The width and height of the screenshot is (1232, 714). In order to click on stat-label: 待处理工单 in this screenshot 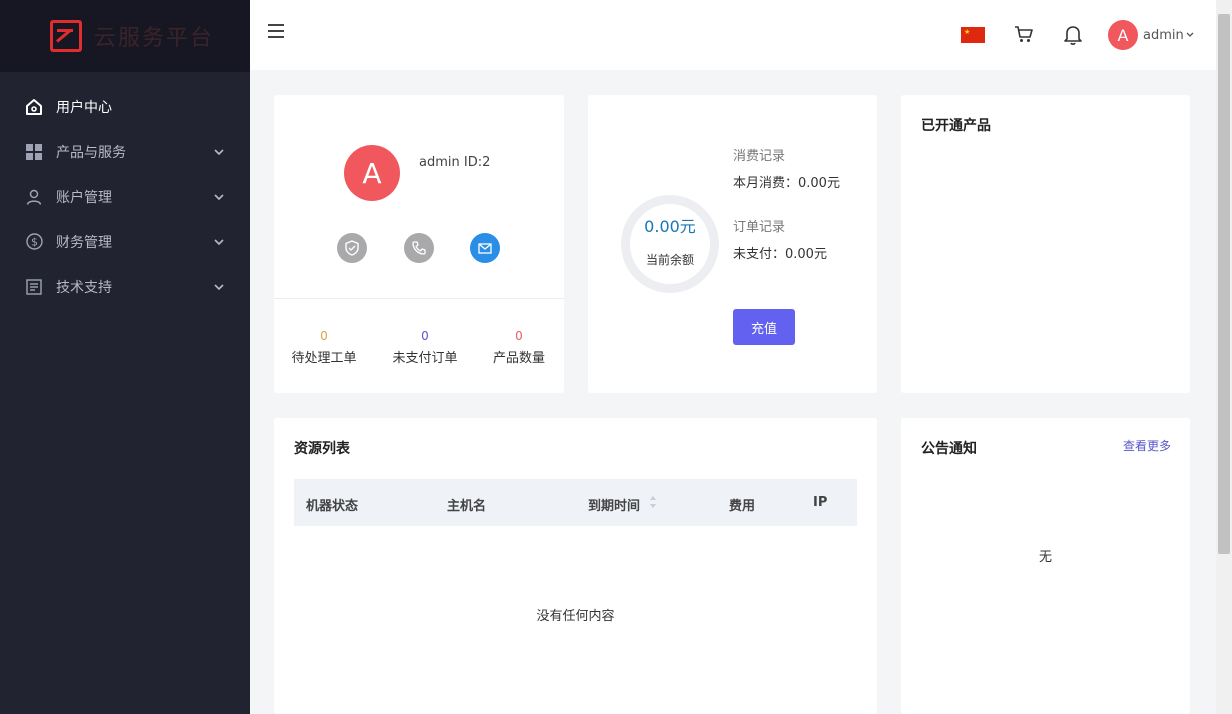, I will do `click(324, 358)`.